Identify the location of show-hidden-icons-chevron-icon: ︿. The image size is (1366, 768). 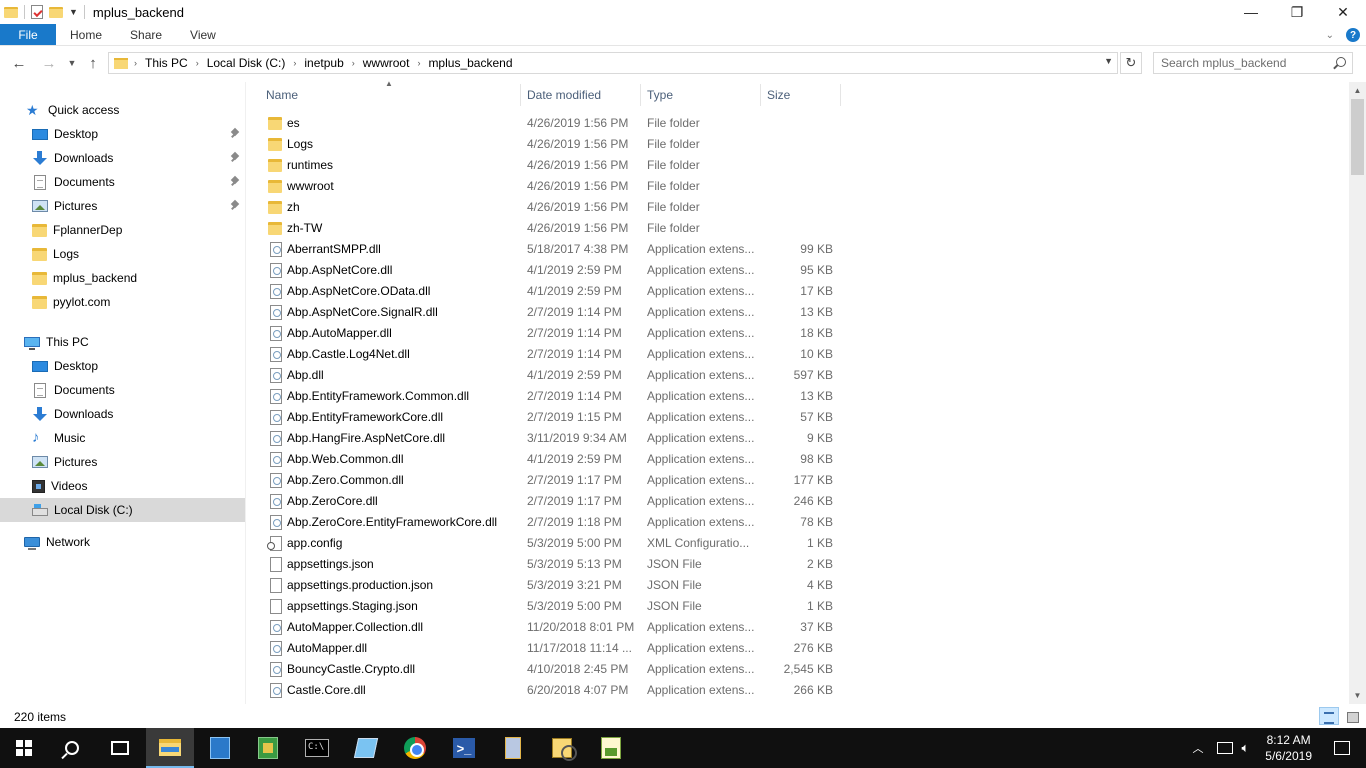
(1197, 748).